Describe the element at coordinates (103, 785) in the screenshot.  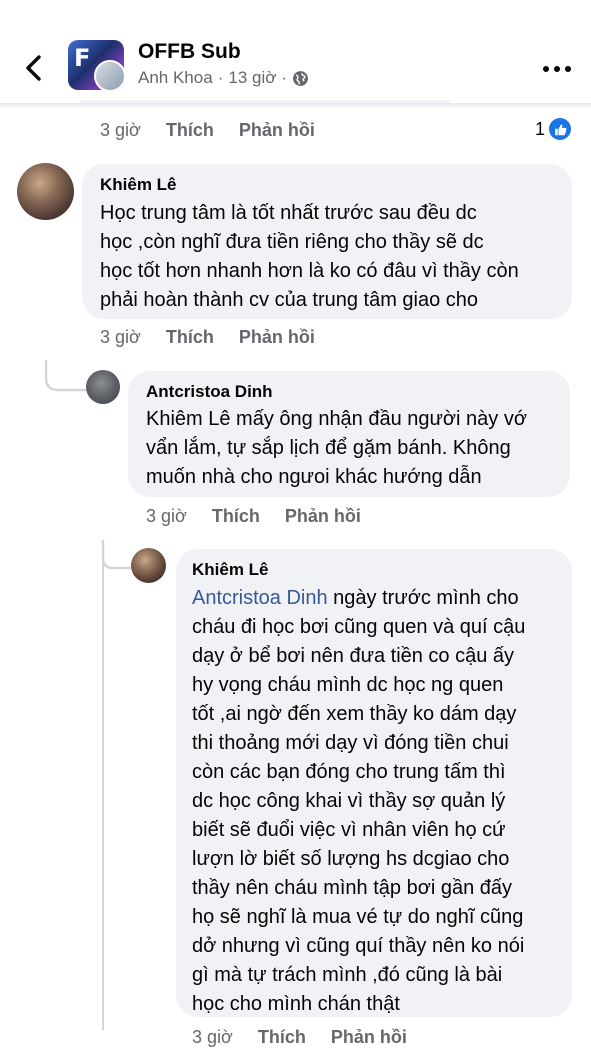
I see `thread-line` at that location.